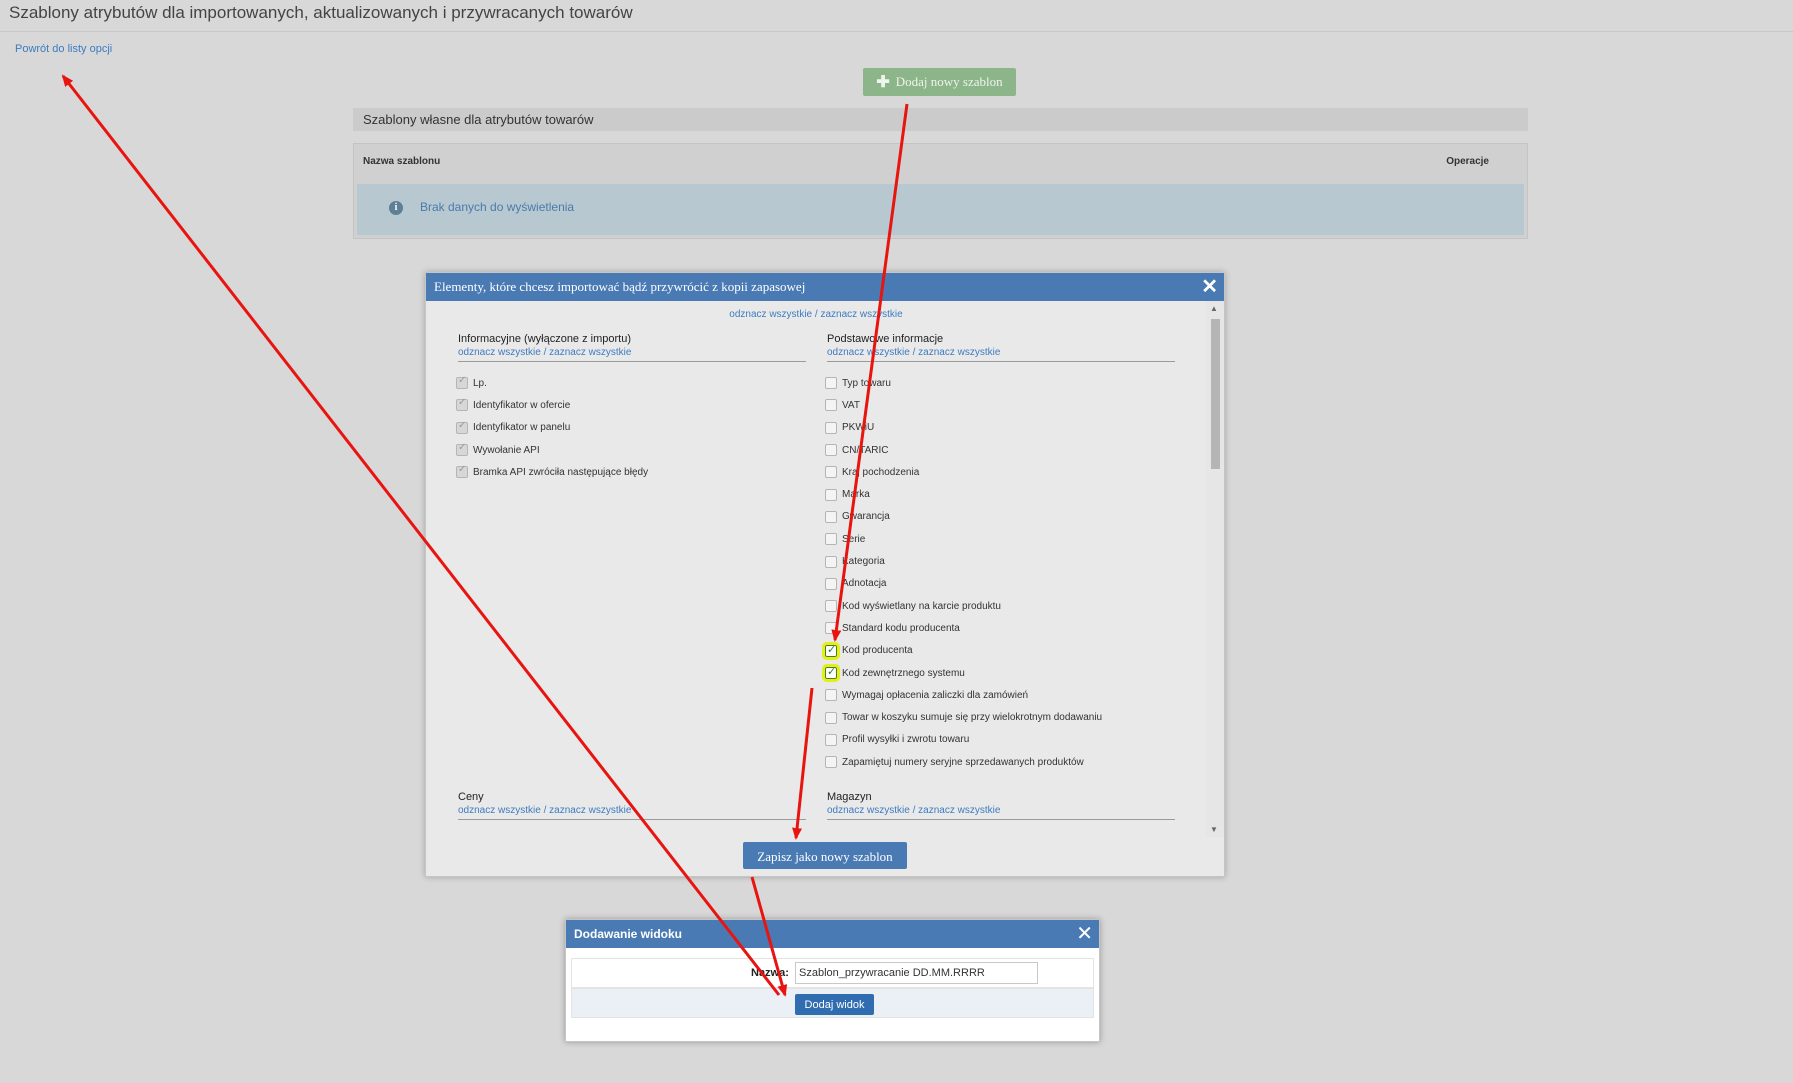  Describe the element at coordinates (864, 584) in the screenshot. I see `checkbox-label: Adnotacja` at that location.